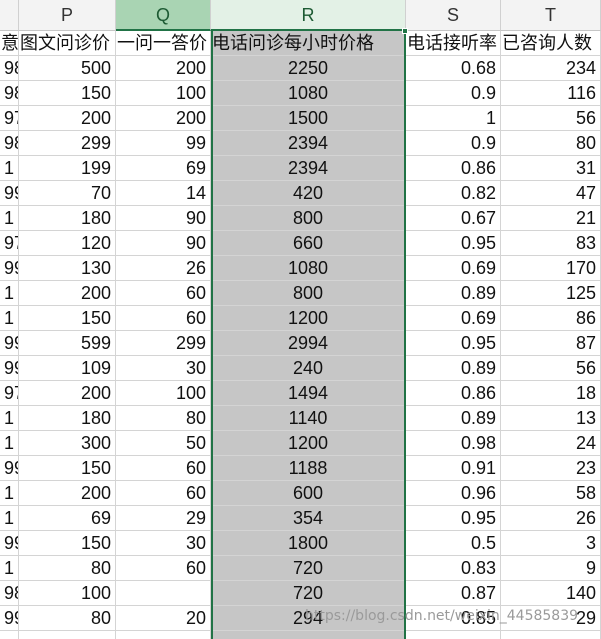 Image resolution: width=601 pixels, height=639 pixels. I want to click on column-header-o, so click(9, 15).